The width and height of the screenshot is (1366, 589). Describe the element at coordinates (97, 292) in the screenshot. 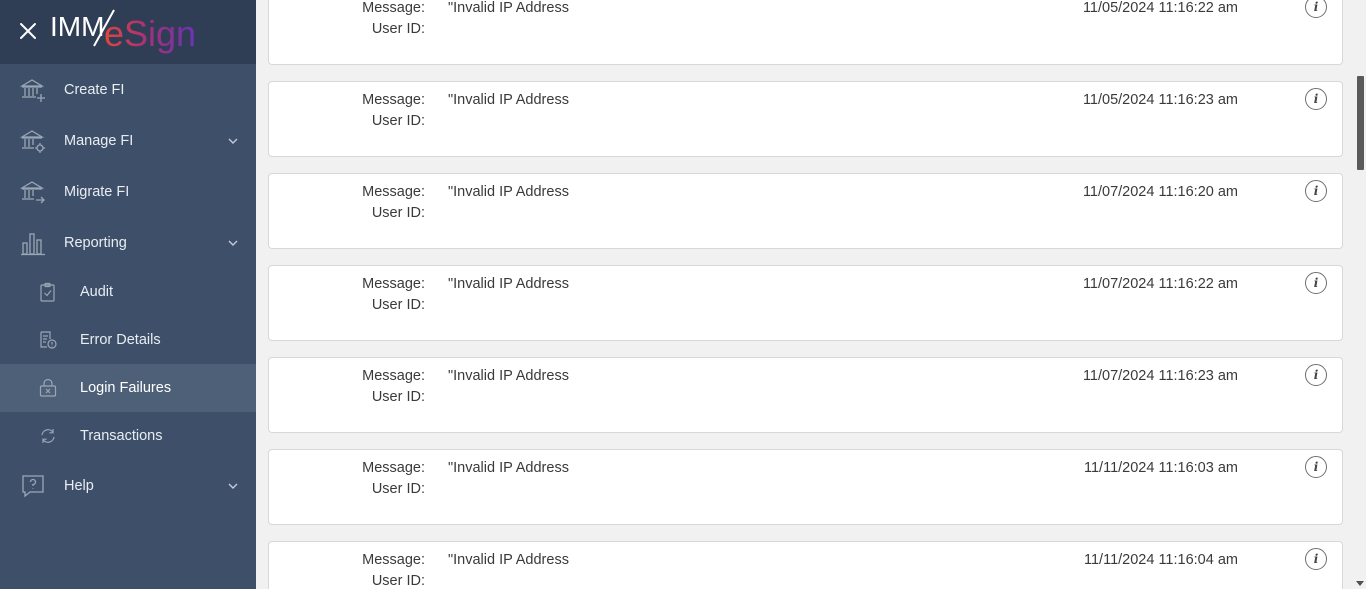

I see `sidebar-item-label: Audit` at that location.